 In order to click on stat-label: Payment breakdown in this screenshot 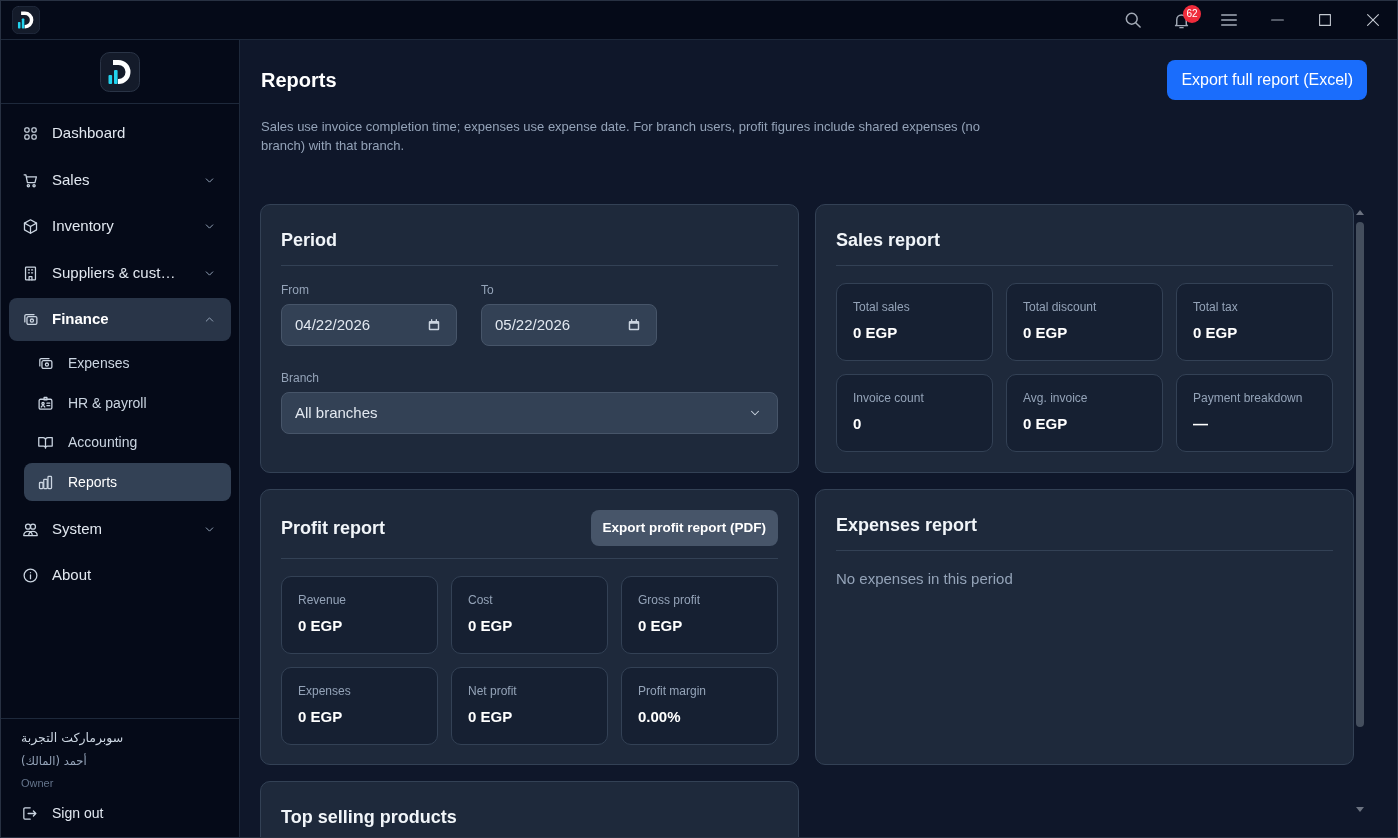, I will do `click(1248, 398)`.